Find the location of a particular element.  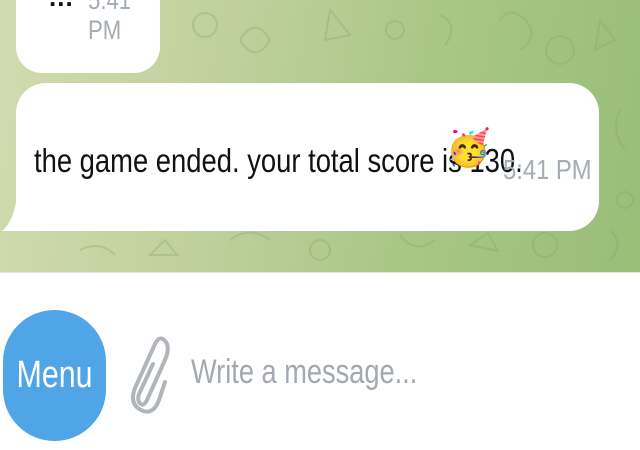

previous-message-time: 5:41 PM is located at coordinates (110, 22).